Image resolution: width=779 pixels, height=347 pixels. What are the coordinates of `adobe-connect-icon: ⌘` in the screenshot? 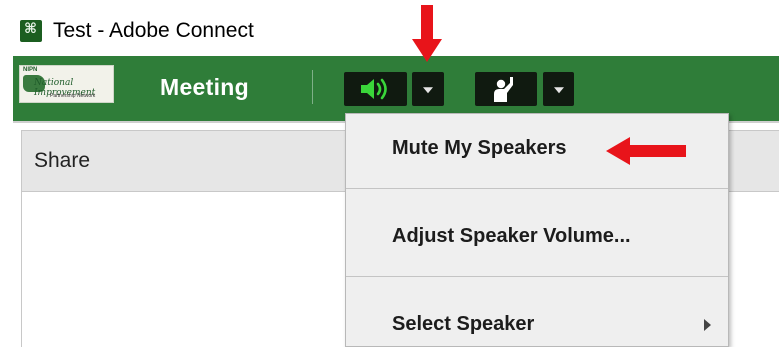 It's located at (31, 31).